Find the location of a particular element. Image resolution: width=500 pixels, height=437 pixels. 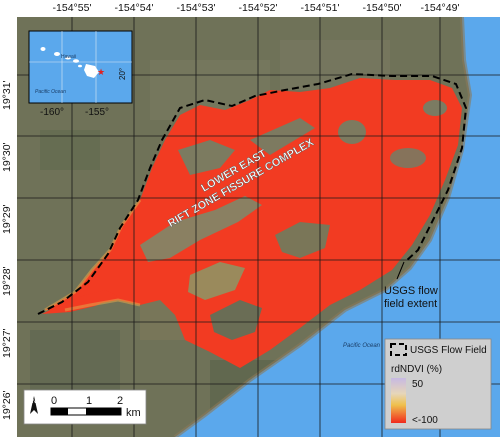

legend: USGS Flow Field rdNDVI (%) 50 <-100 is located at coordinates (438, 384).